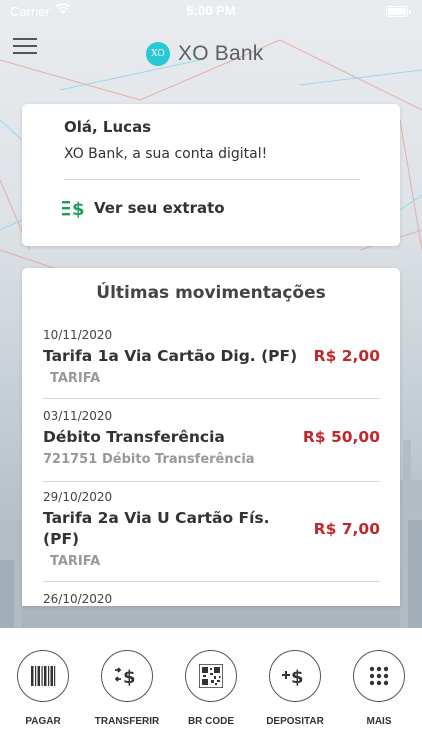  I want to click on xo-logo-icon: XO, so click(158, 54).